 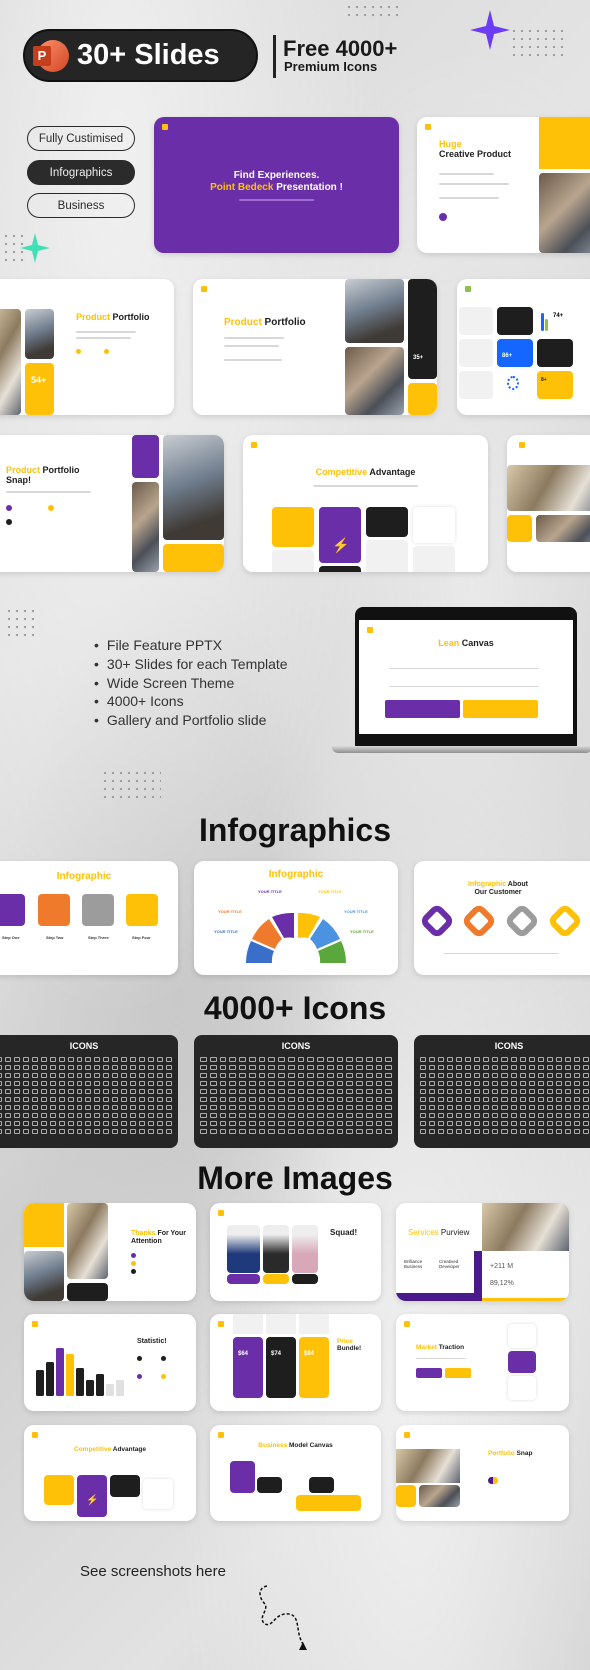 I want to click on premium-icons-subtitle: Premium Icons, so click(x=331, y=66).